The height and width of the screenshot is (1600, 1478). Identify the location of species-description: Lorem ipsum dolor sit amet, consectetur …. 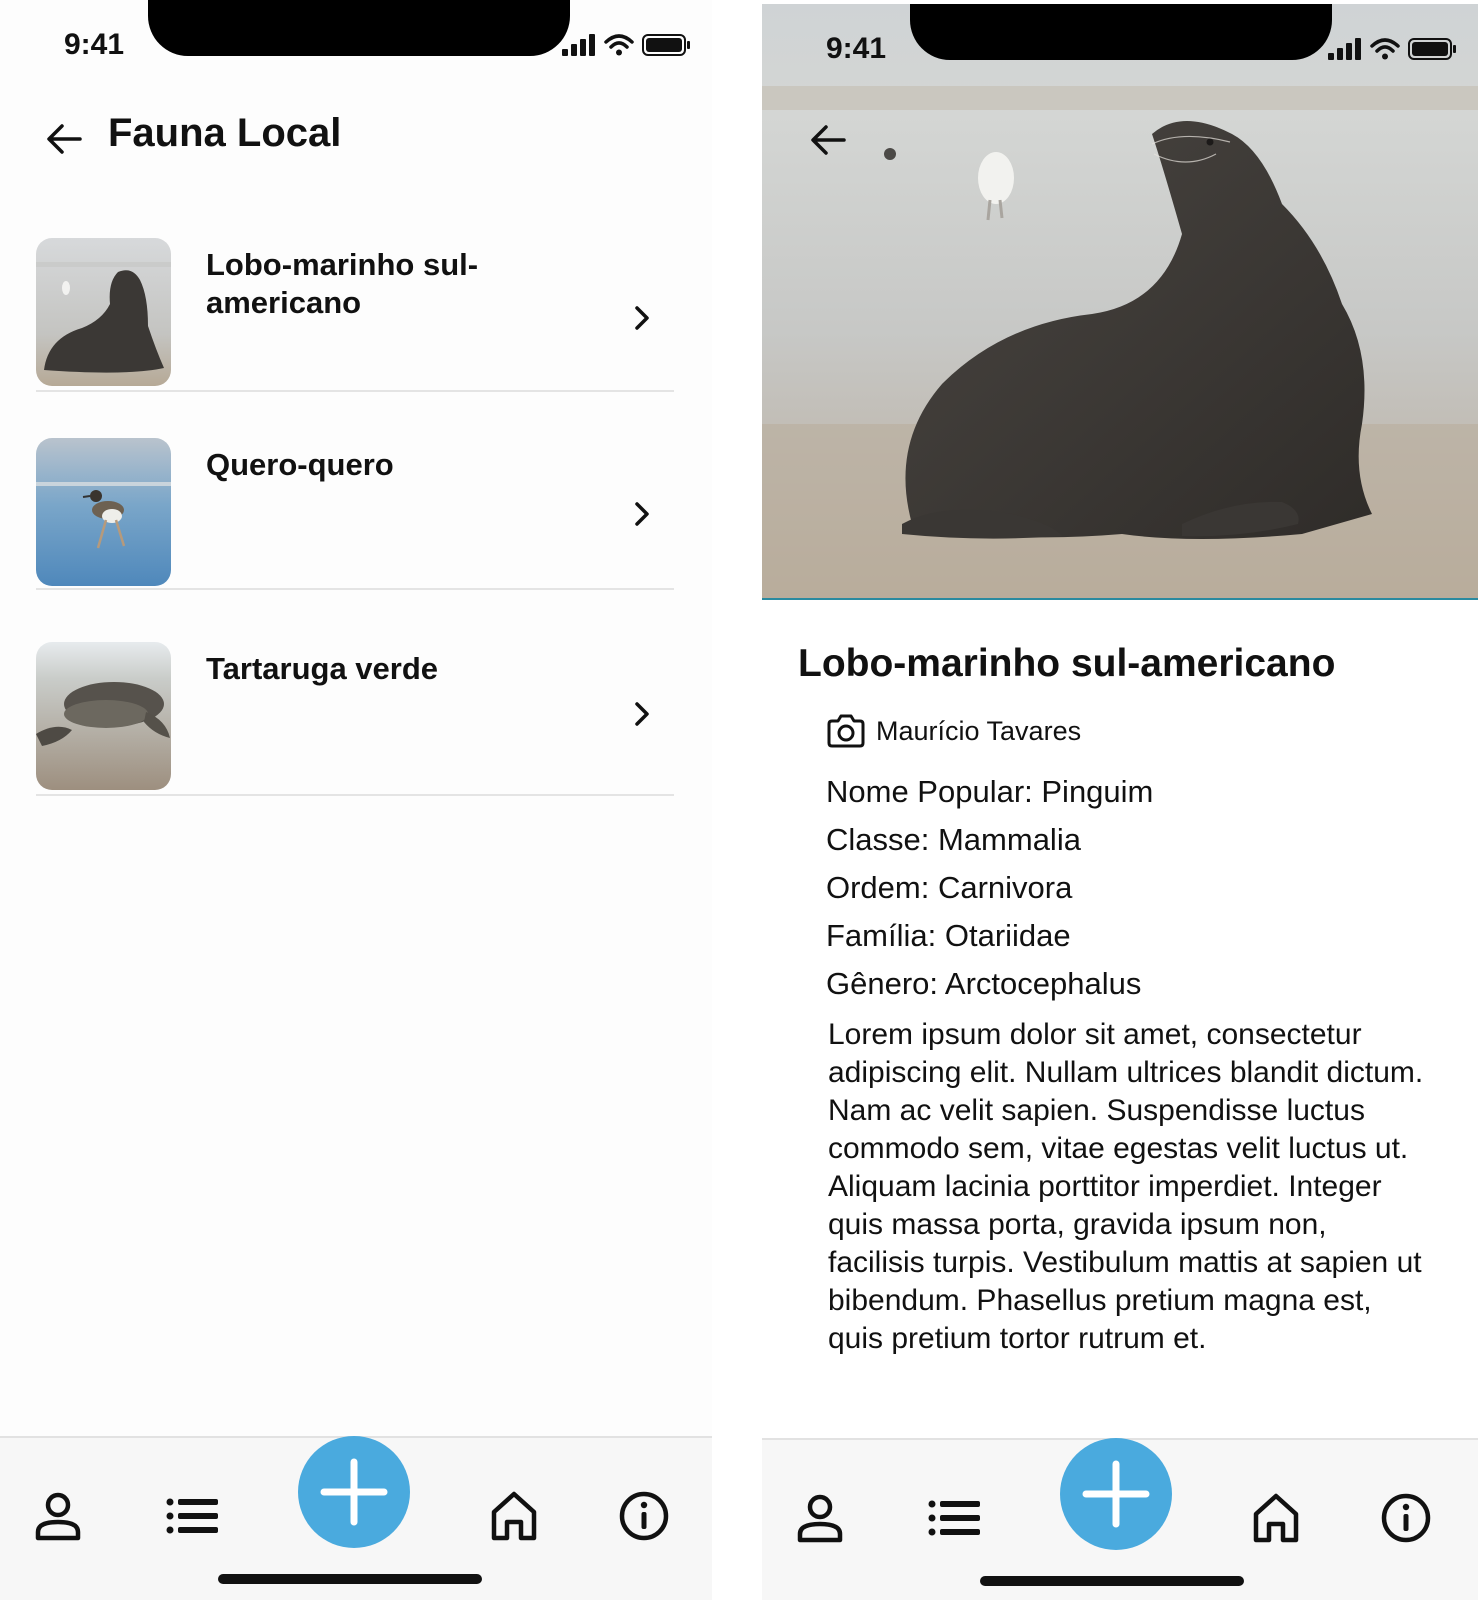
(1126, 1186).